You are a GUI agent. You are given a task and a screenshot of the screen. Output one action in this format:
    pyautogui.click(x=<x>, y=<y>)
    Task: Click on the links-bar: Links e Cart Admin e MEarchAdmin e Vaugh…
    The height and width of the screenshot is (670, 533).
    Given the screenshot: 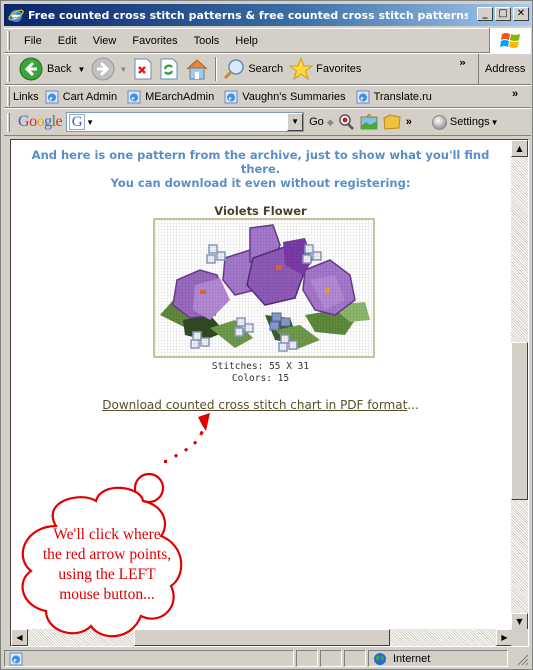 What is the action you would take?
    pyautogui.click(x=267, y=96)
    